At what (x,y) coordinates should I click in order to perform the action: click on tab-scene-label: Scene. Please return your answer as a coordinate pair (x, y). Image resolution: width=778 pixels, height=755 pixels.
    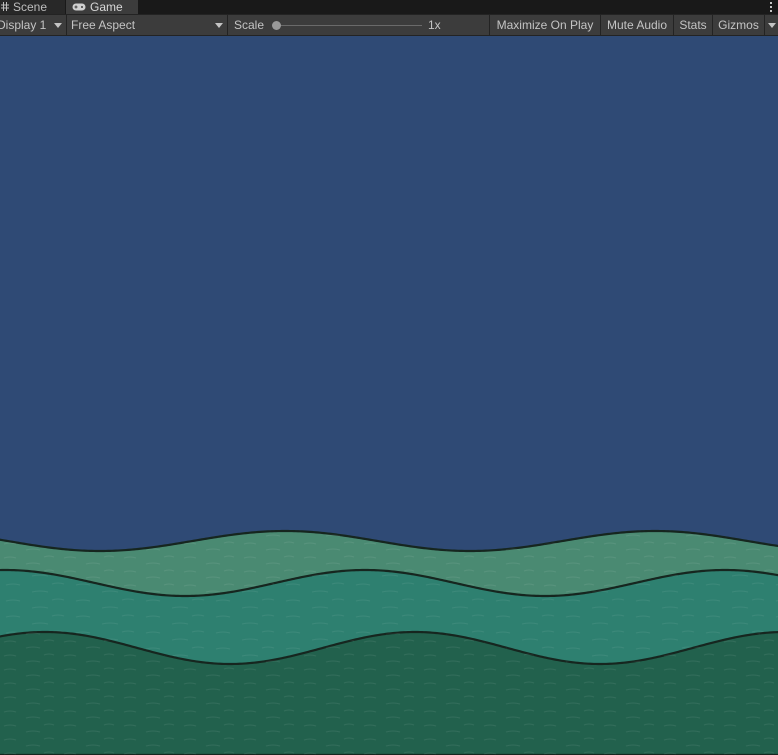
    Looking at the image, I should click on (30, 7).